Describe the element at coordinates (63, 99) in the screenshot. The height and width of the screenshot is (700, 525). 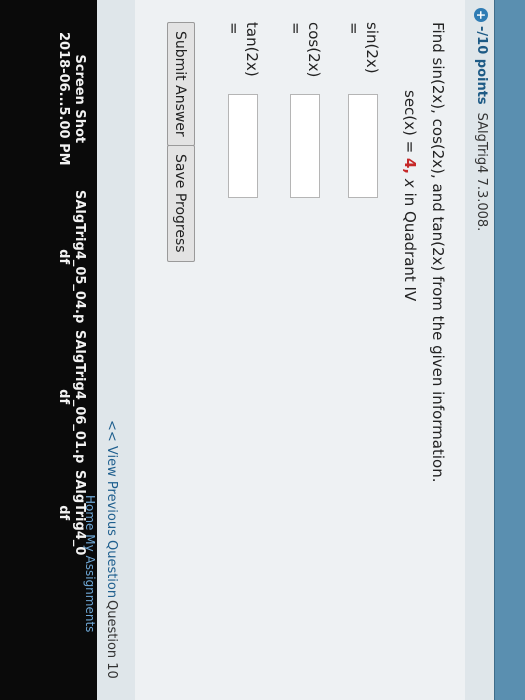
I see `dock-file-name-line2: 2018-06...5.00 PM` at that location.